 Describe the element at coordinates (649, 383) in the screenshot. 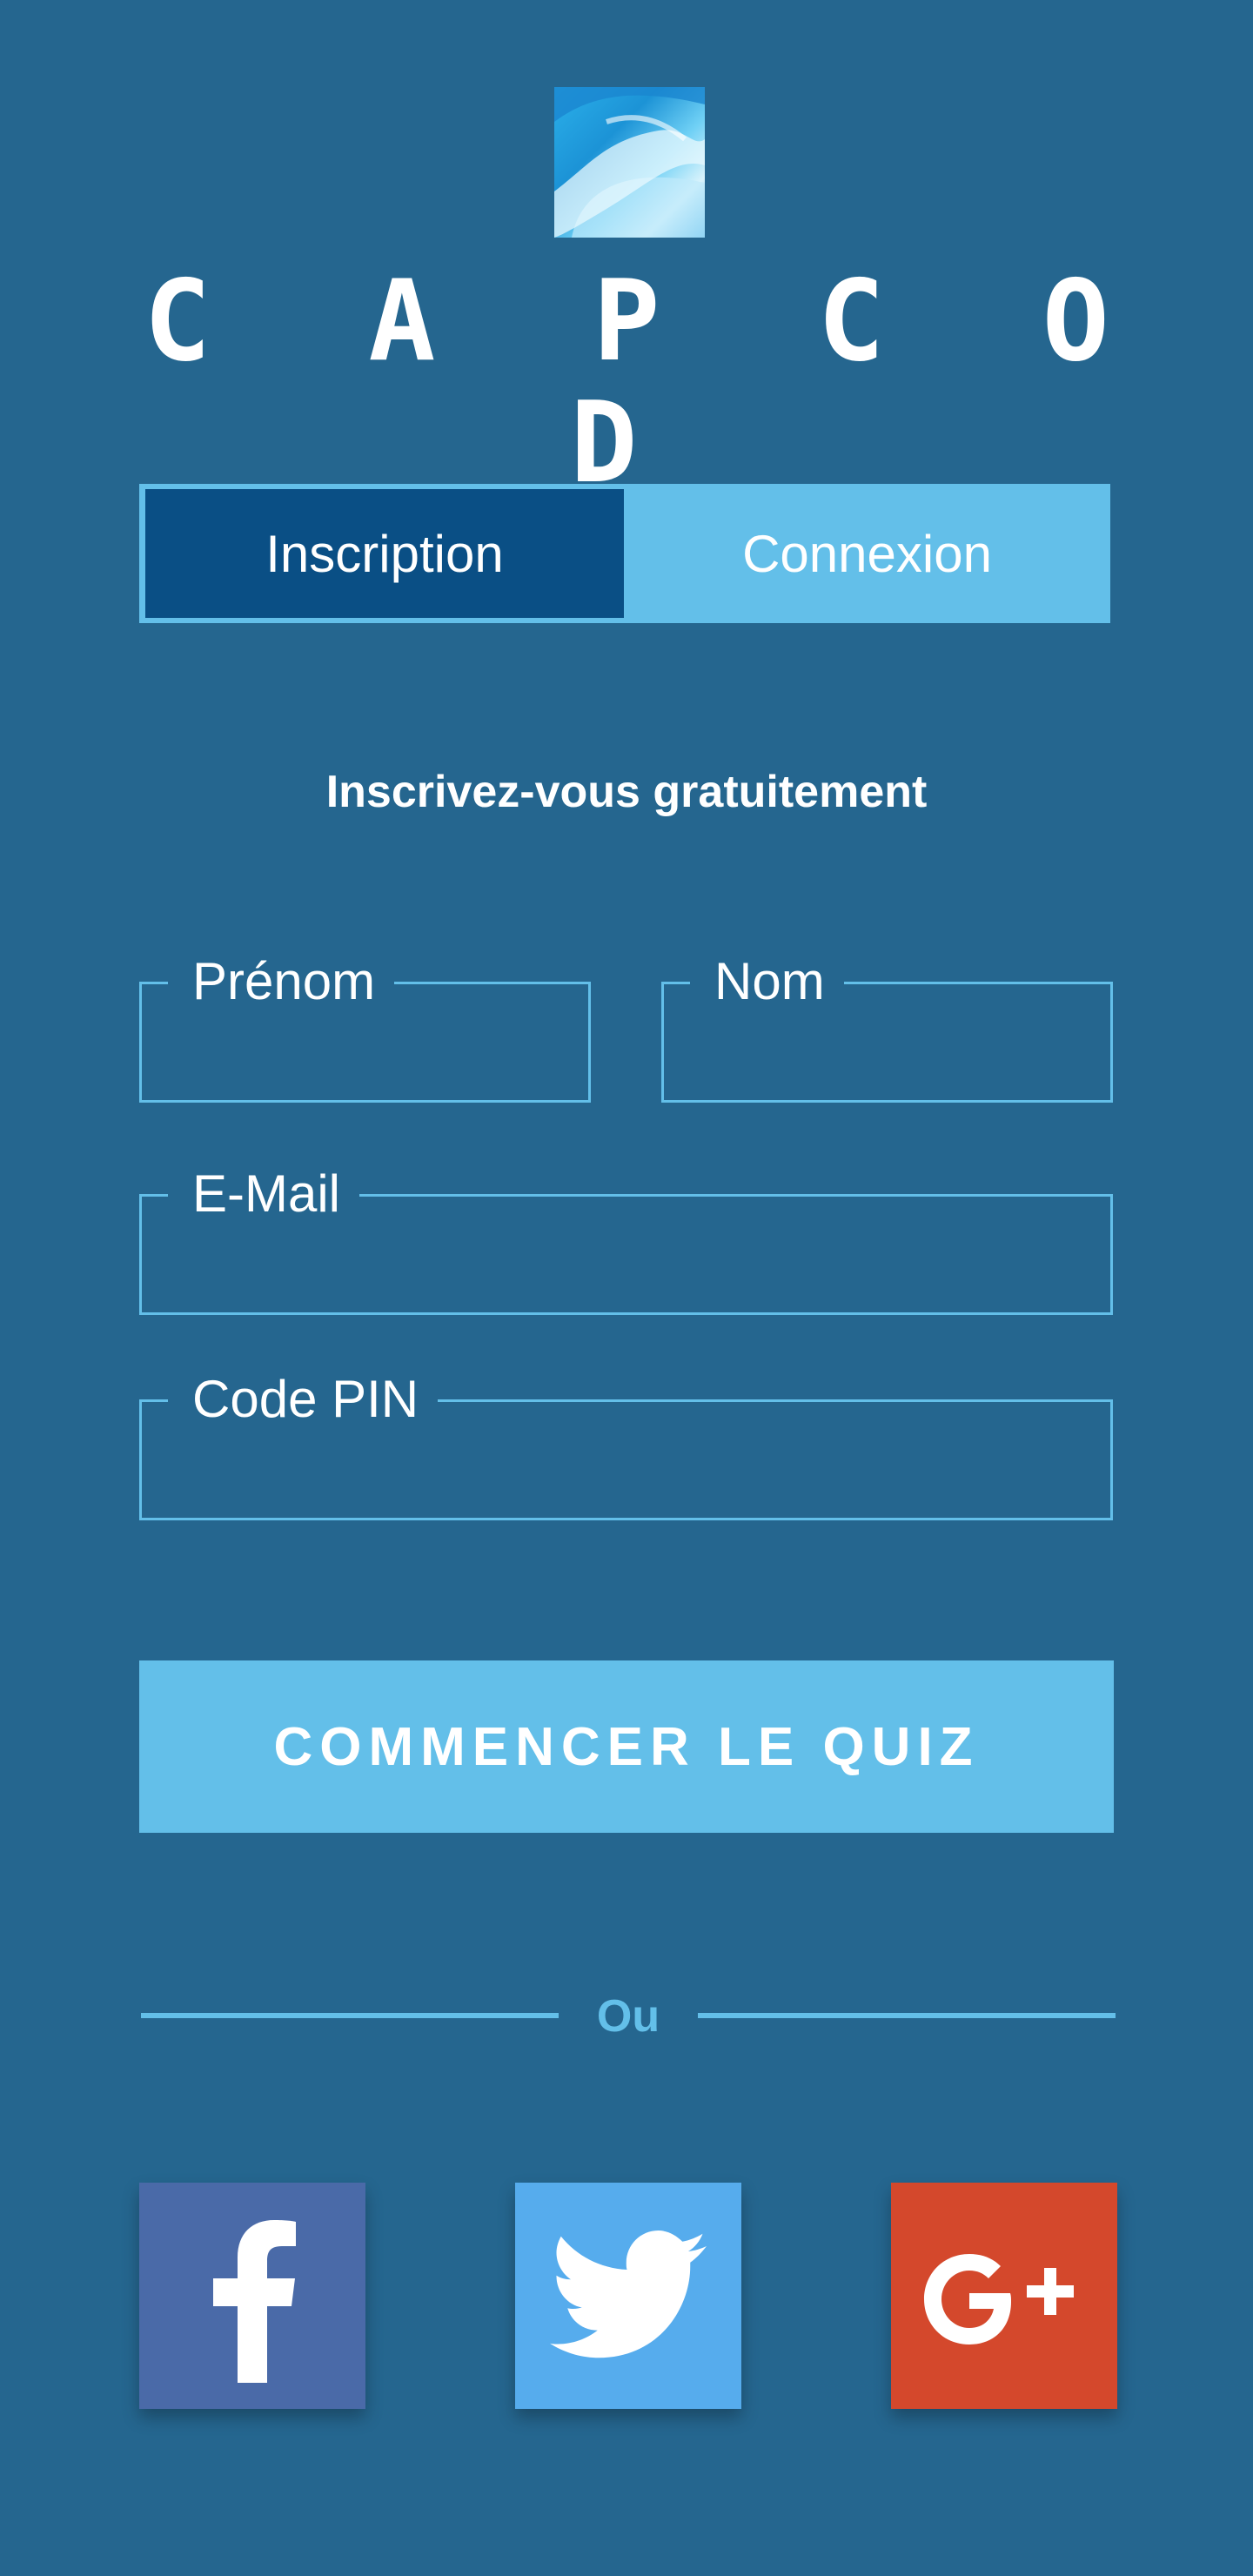

I see `brand-name: C A P C O D` at that location.